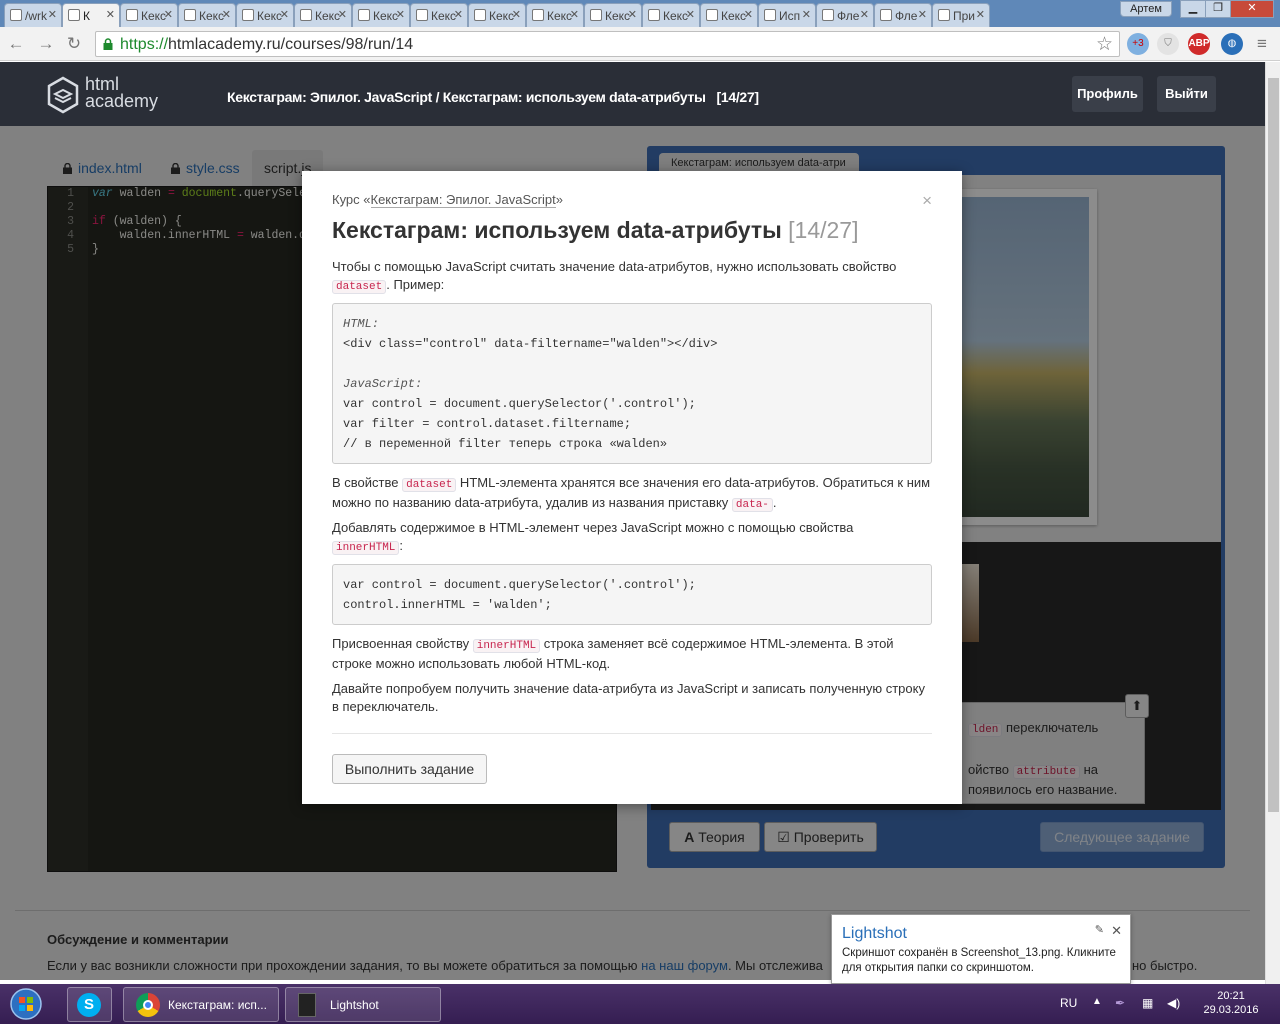  What do you see at coordinates (1168, 44) in the screenshot?
I see `shield-icon: ⛉` at bounding box center [1168, 44].